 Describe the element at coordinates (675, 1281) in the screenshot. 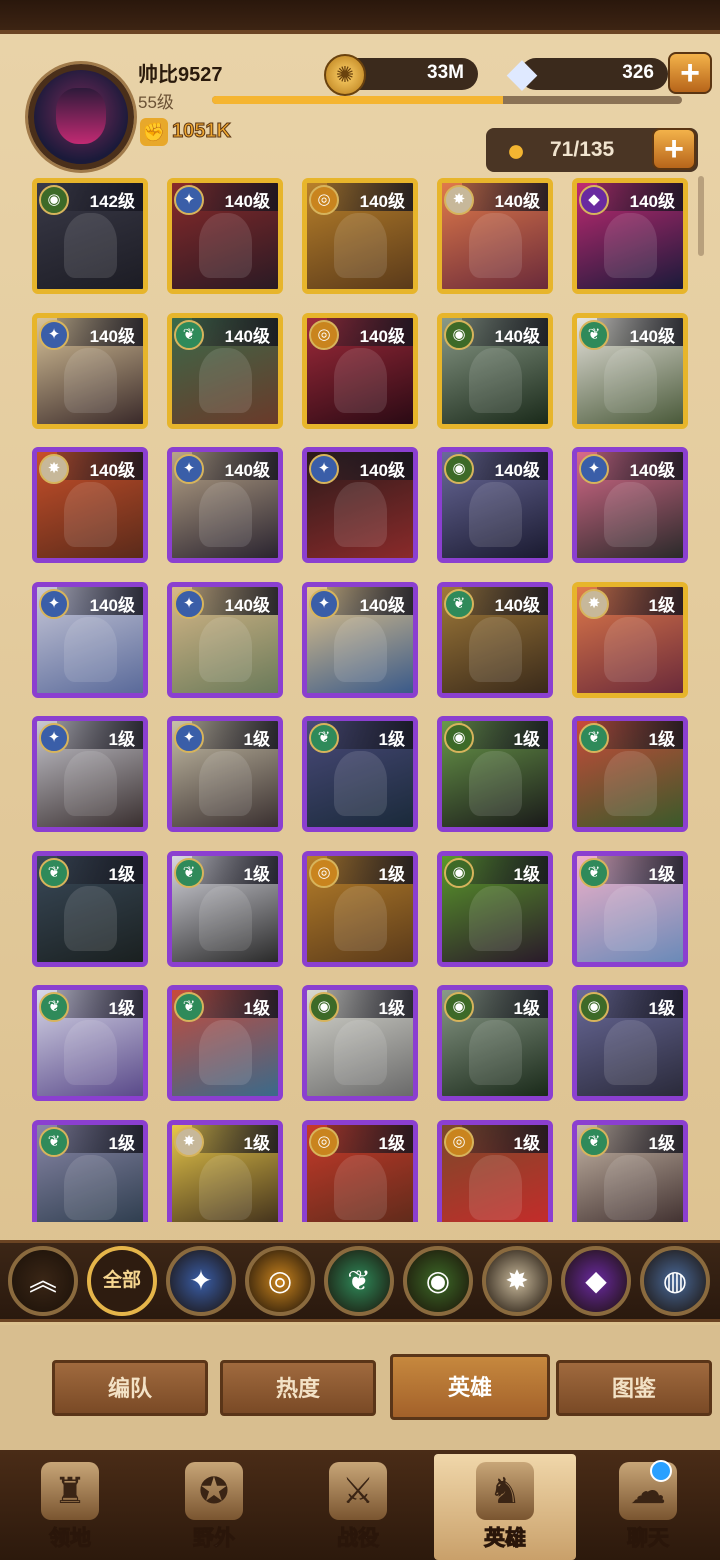

I see `filter-dimensional-button: ◍` at that location.